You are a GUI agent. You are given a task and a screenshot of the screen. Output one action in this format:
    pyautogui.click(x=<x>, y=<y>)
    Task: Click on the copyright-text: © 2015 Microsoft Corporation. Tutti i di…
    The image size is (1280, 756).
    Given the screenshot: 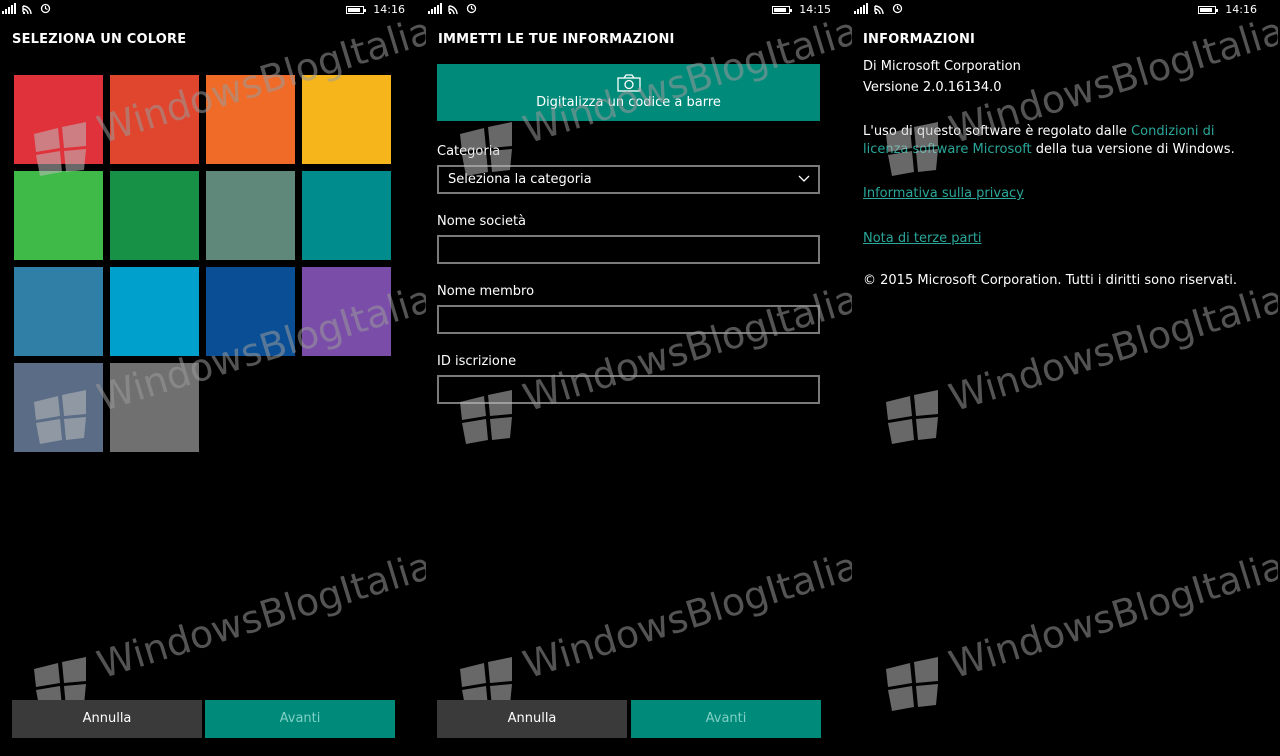 What is the action you would take?
    pyautogui.click(x=1050, y=280)
    